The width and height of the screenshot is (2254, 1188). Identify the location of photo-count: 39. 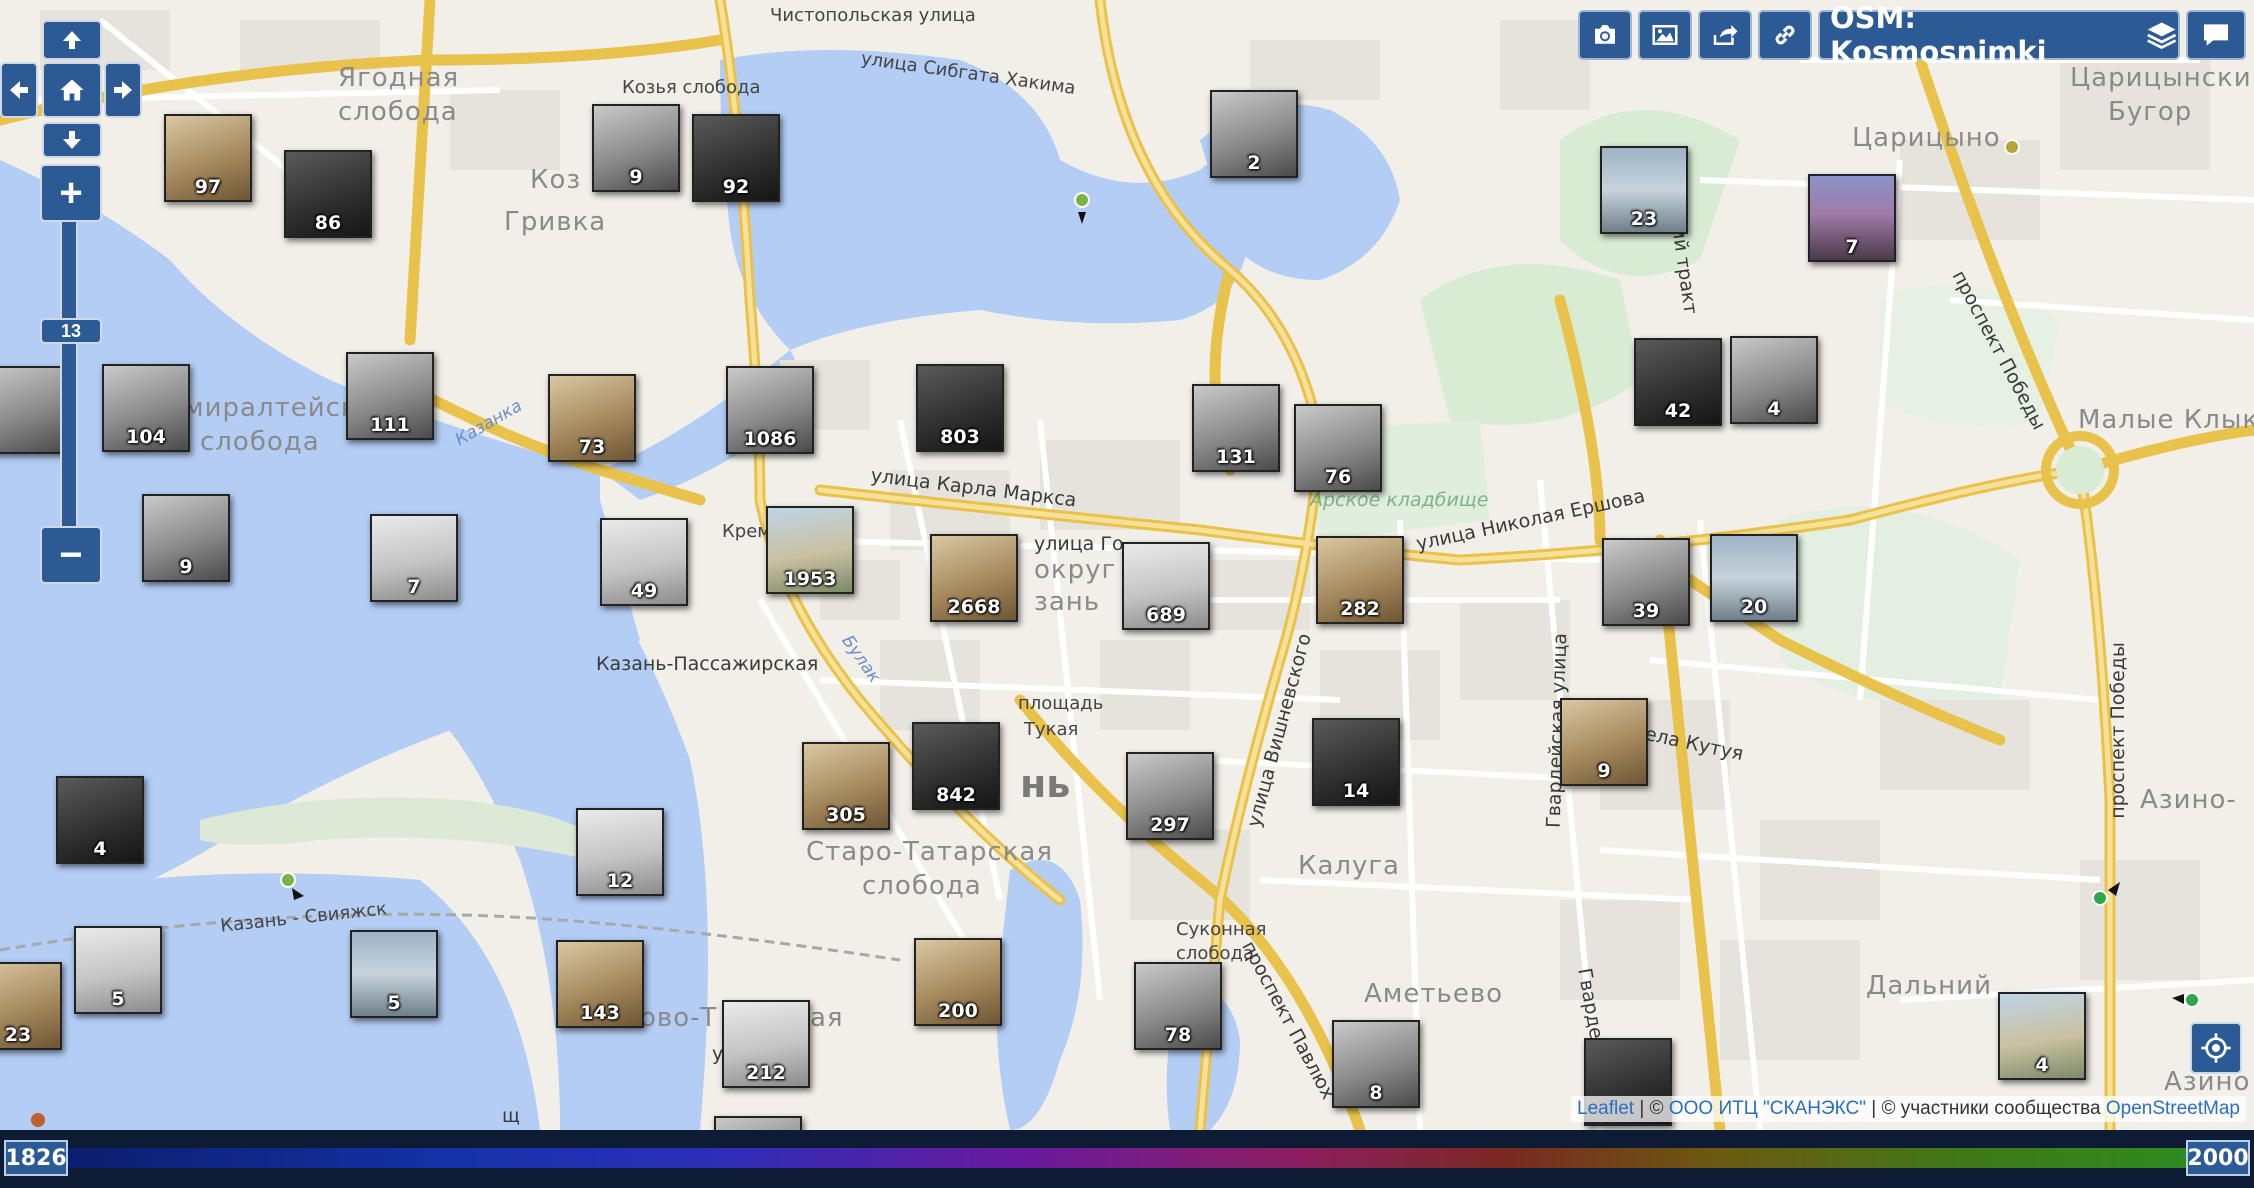
(1646, 611).